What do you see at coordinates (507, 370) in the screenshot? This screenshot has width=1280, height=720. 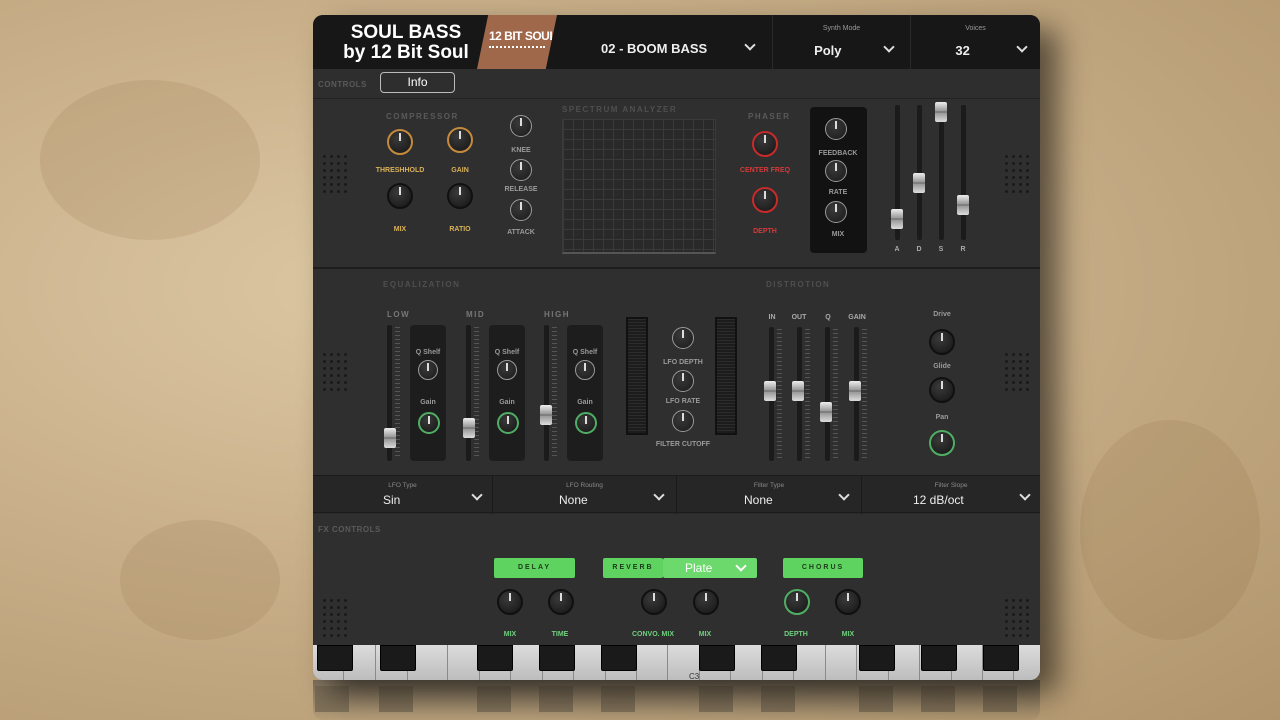 I see `eq-mid-q-knob` at bounding box center [507, 370].